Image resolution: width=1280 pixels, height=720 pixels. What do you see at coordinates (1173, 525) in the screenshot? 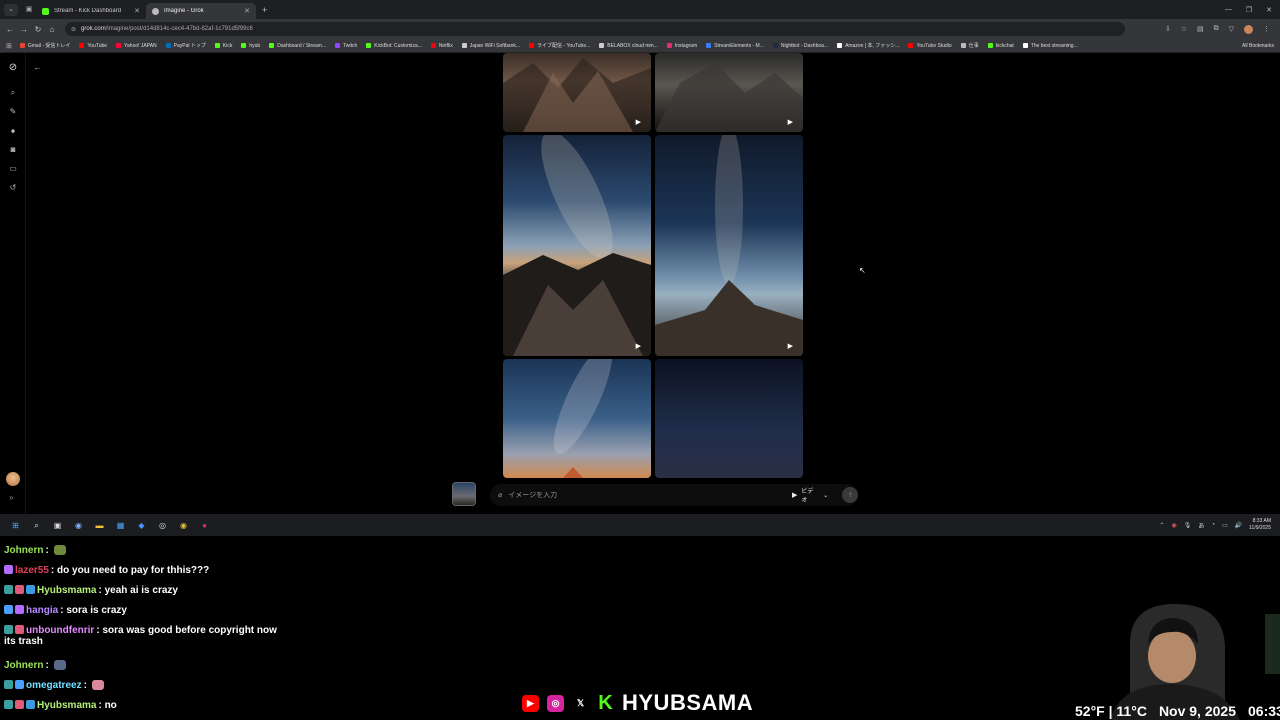
I see `tray-app-icon: ◉` at bounding box center [1173, 525].